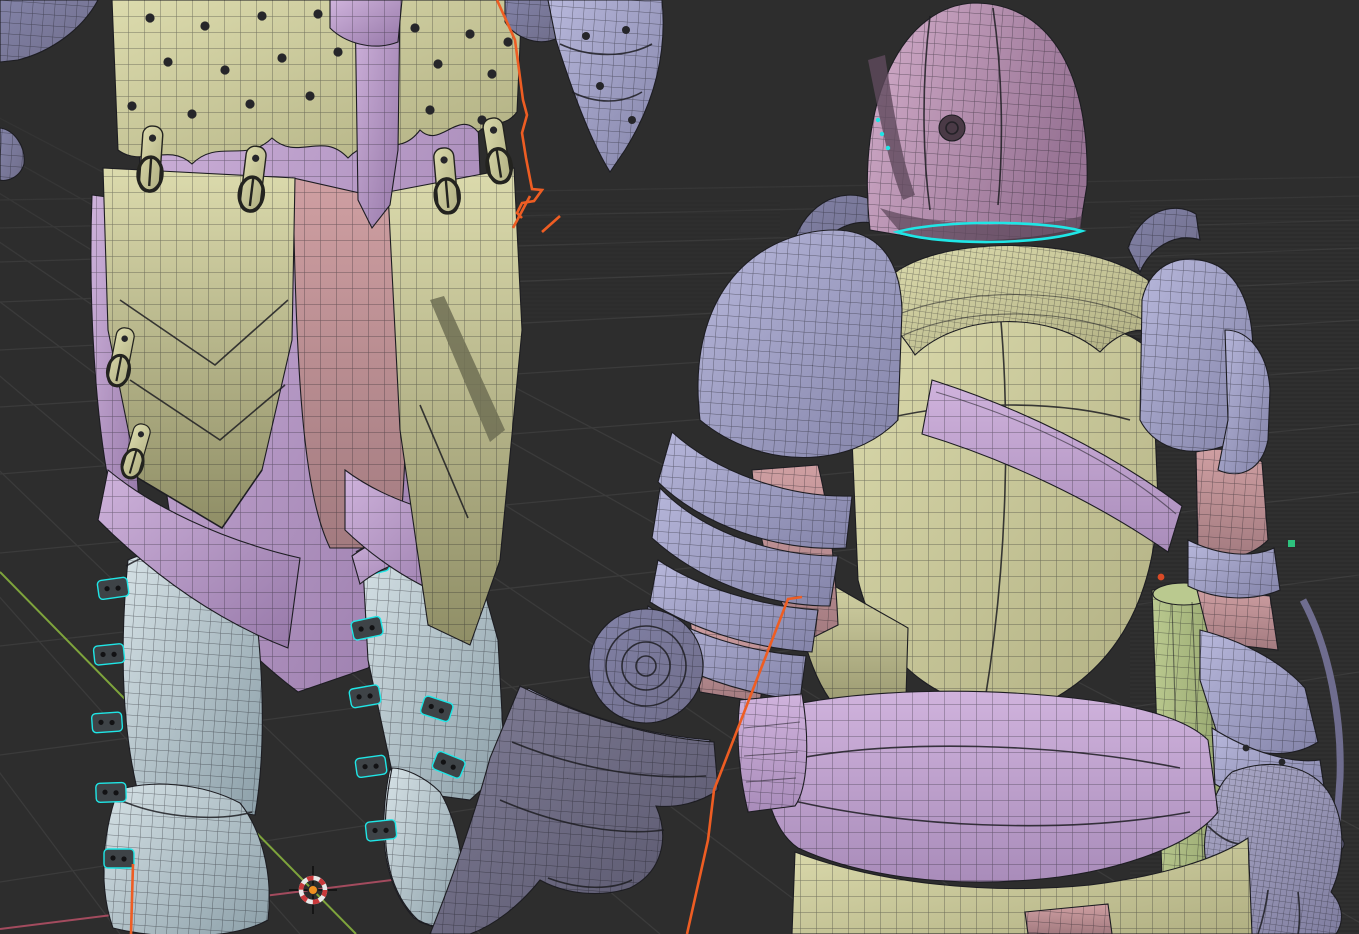  I want to click on belt-pouch-wireframe, so click(772, 753).